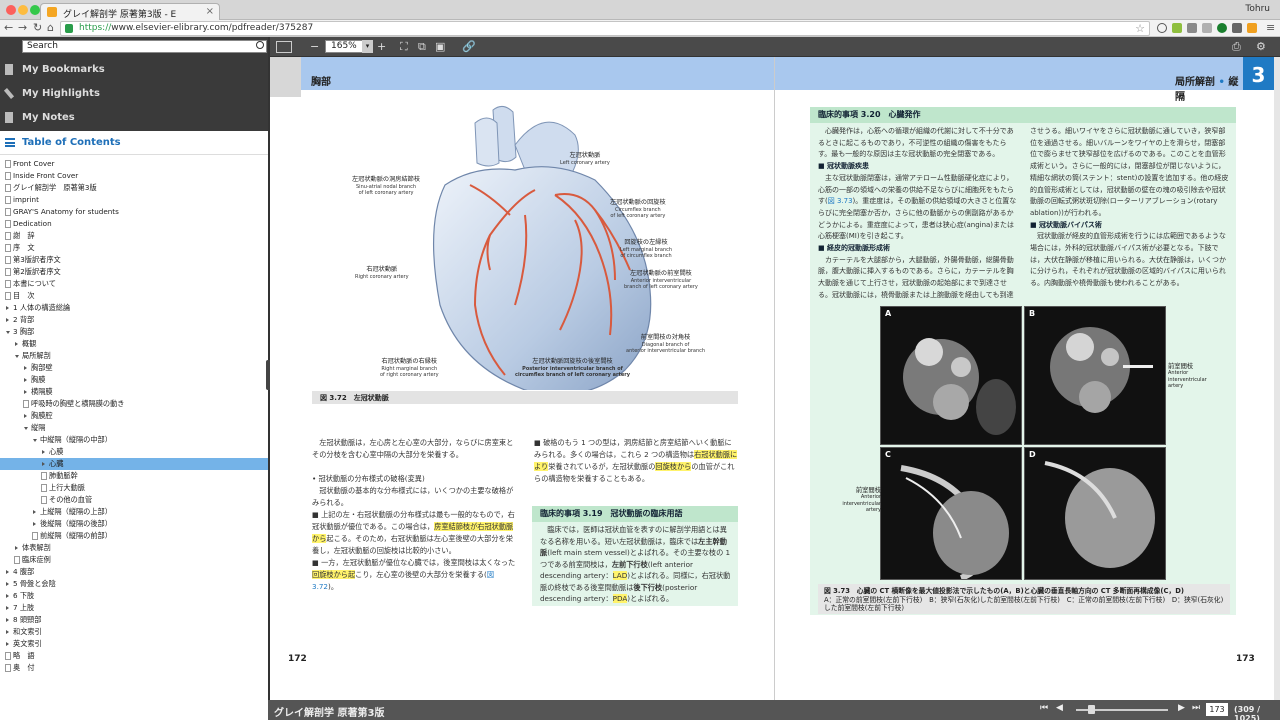  What do you see at coordinates (1257, 9) in the screenshot?
I see `profile-name: Tohru` at bounding box center [1257, 9].